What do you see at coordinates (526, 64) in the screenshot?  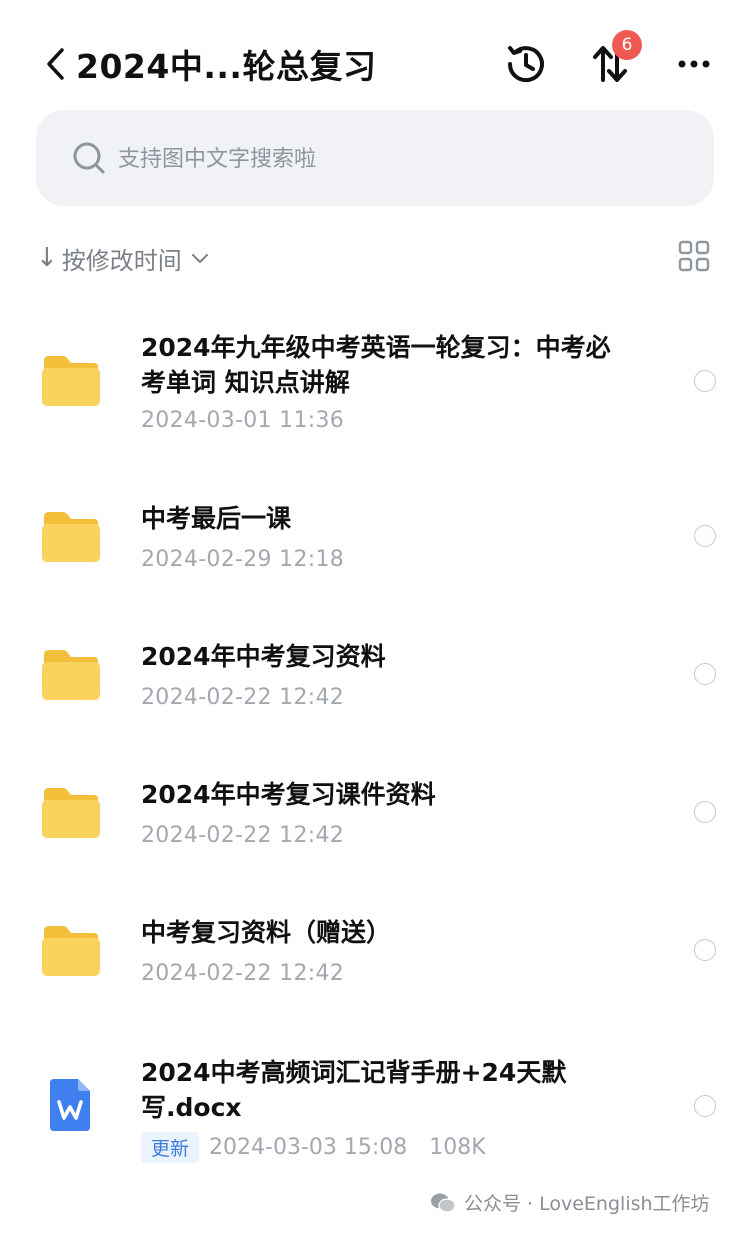 I see `history-clock-icon` at bounding box center [526, 64].